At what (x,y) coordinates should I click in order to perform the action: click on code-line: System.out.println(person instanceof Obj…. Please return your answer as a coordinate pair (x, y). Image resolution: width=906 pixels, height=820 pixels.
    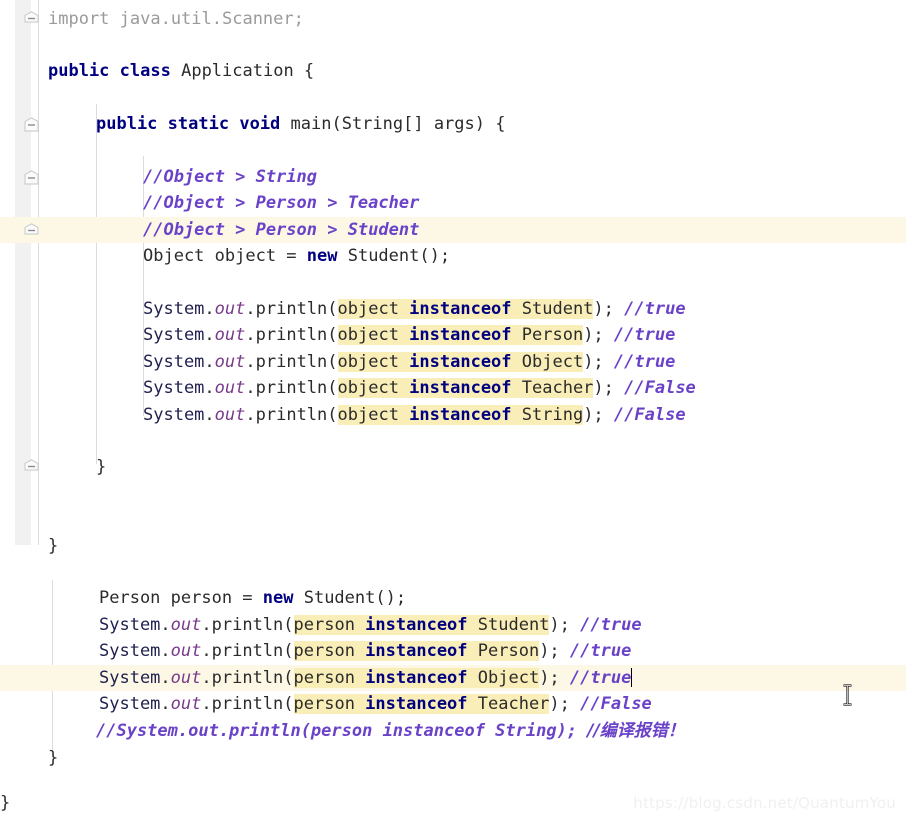
    Looking at the image, I should click on (453, 678).